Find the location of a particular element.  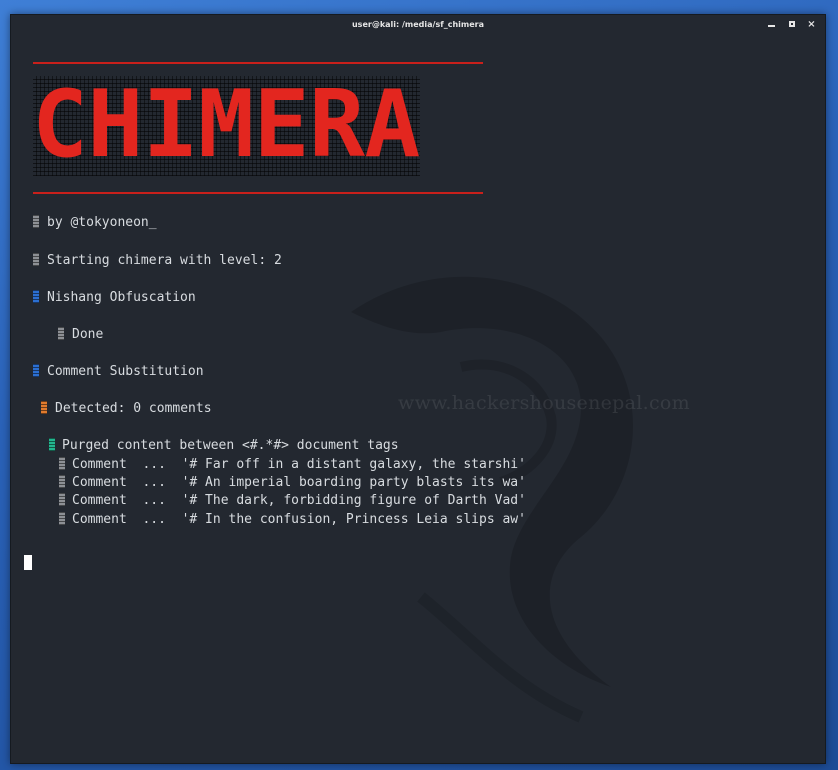

banner-word-wrap: CHIMERA is located at coordinates (258, 126).